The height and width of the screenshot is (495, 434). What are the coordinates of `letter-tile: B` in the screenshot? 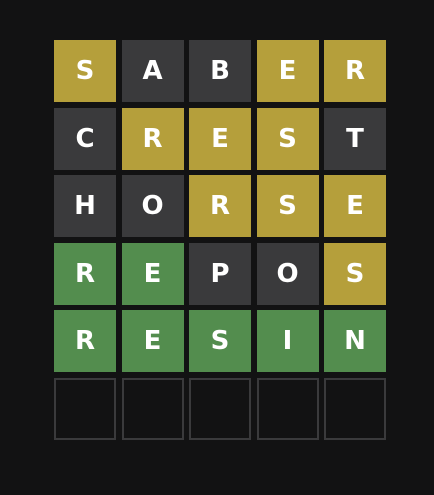 It's located at (220, 71).